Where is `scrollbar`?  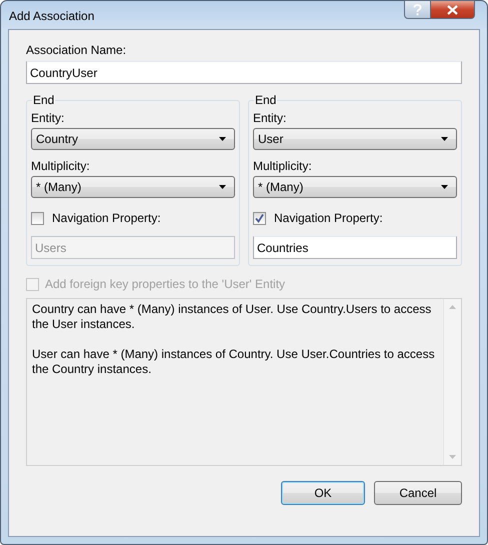
scrollbar is located at coordinates (452, 382).